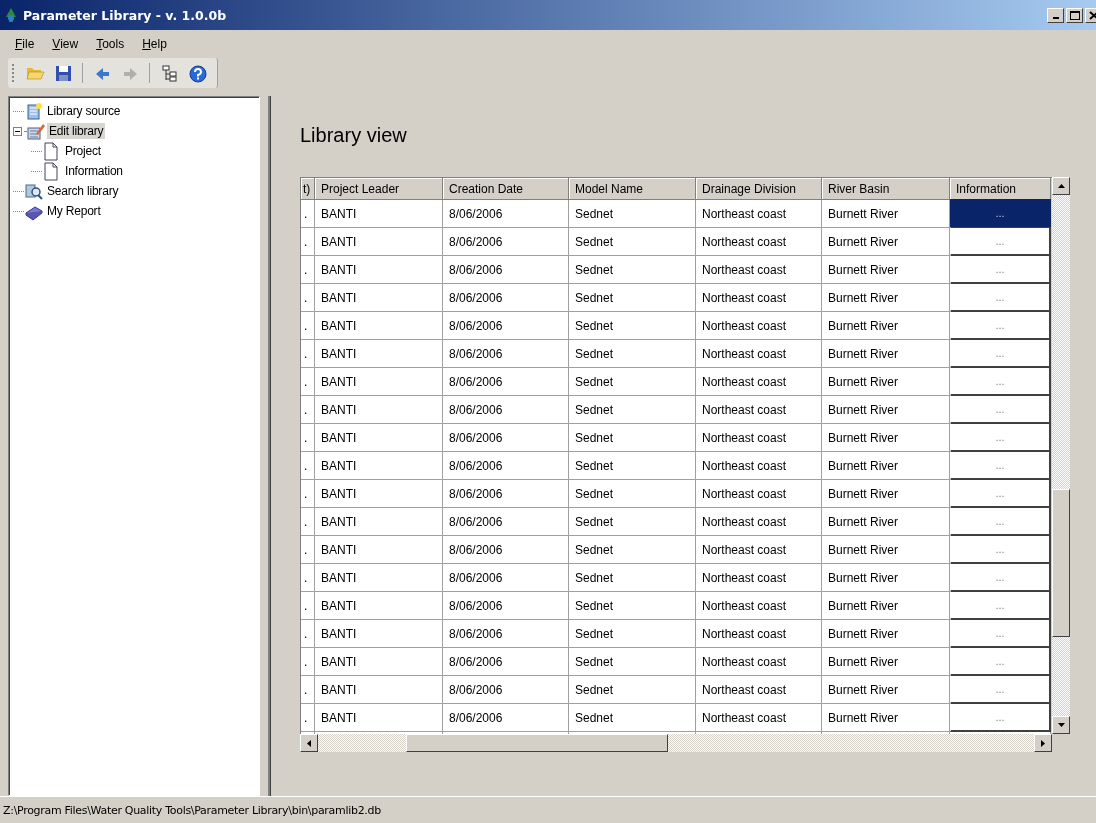  I want to click on column-header: Drainage Division, so click(759, 189).